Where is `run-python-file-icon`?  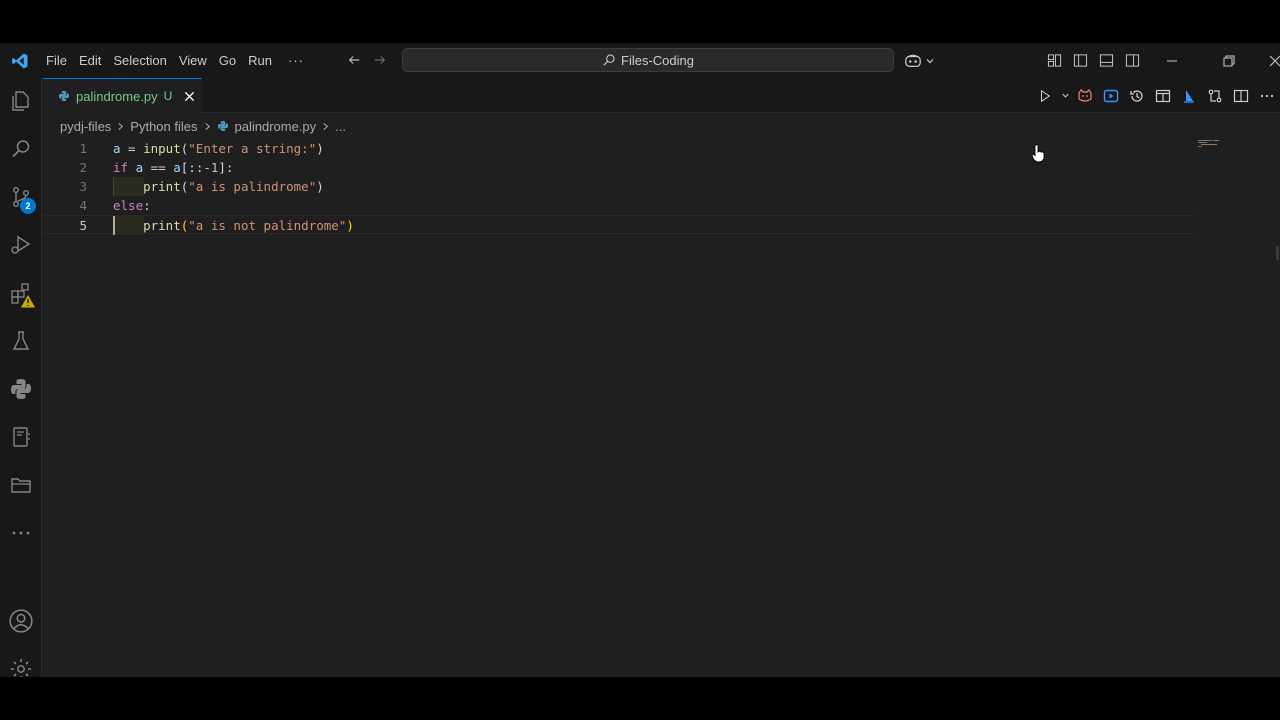
run-python-file-icon is located at coordinates (1045, 96).